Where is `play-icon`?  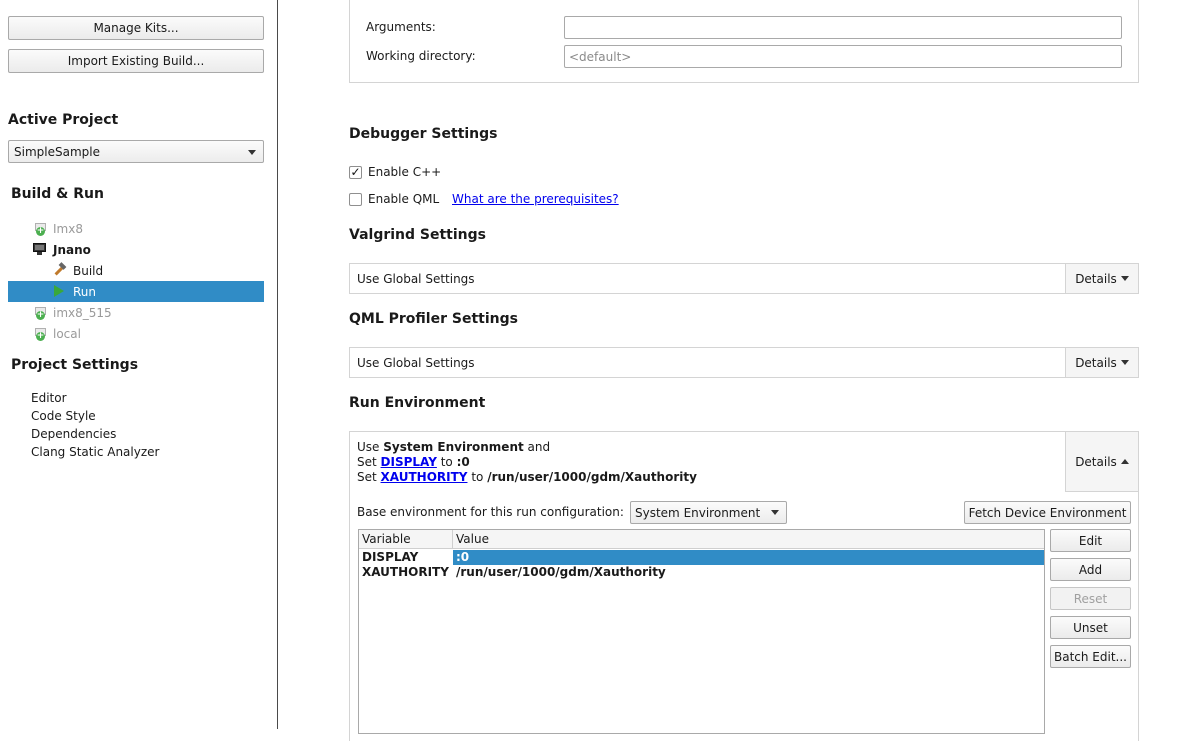 play-icon is located at coordinates (59, 291).